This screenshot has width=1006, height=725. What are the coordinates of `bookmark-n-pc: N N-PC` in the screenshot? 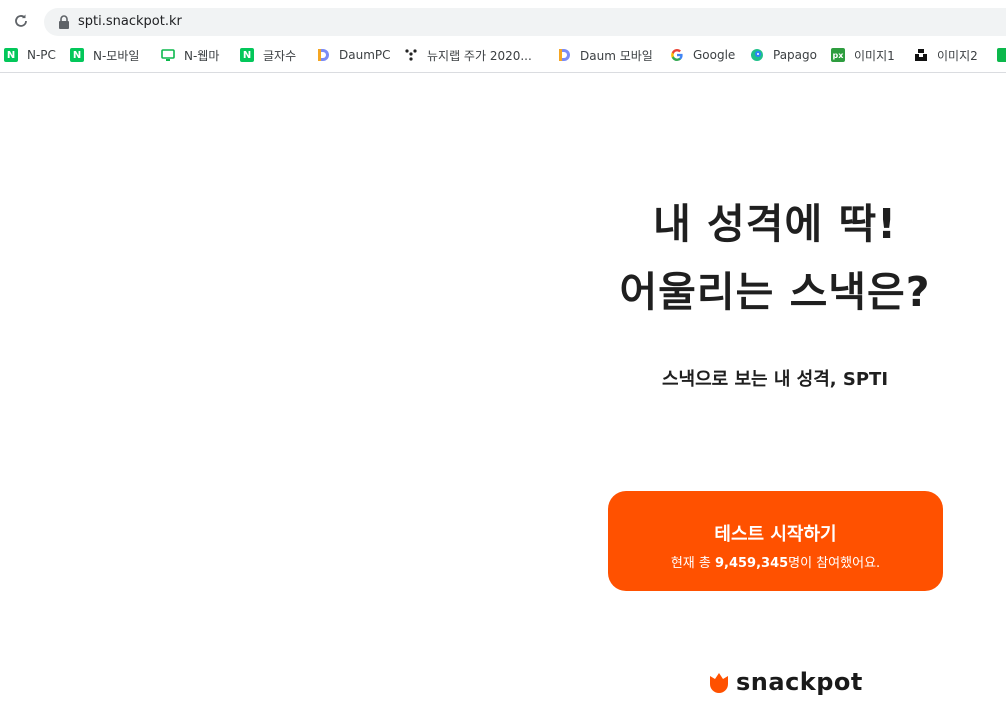 It's located at (30, 55).